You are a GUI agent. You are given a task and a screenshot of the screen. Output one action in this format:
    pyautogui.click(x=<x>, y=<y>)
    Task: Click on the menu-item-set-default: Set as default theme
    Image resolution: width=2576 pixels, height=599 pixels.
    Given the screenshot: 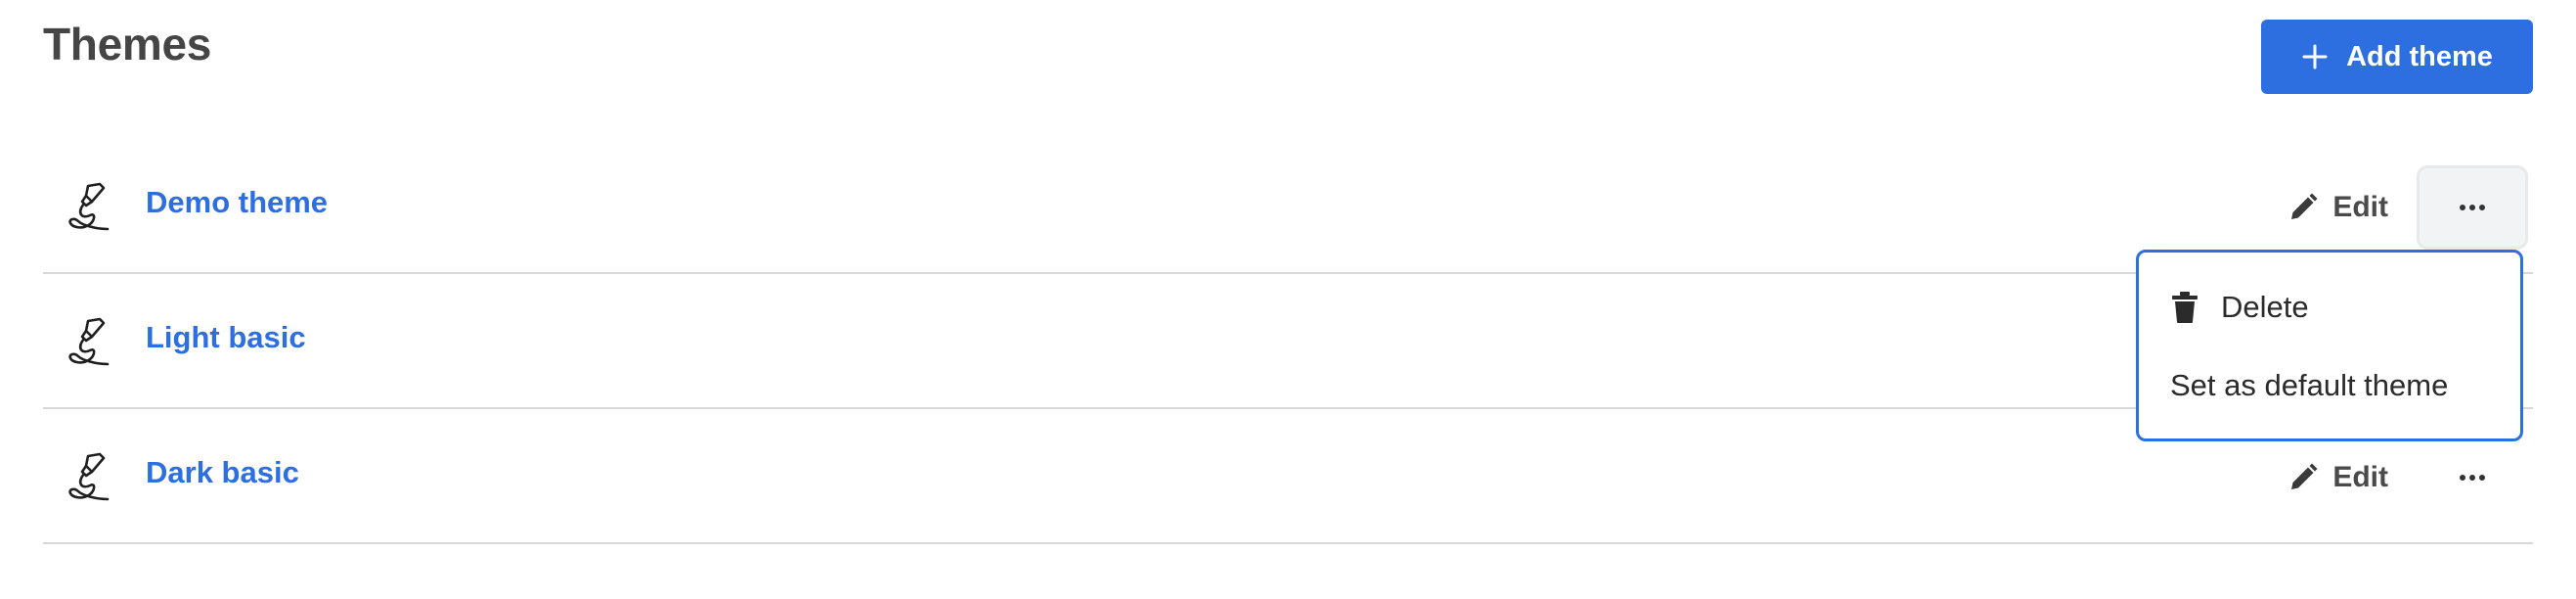 What is the action you would take?
    pyautogui.click(x=2330, y=385)
    